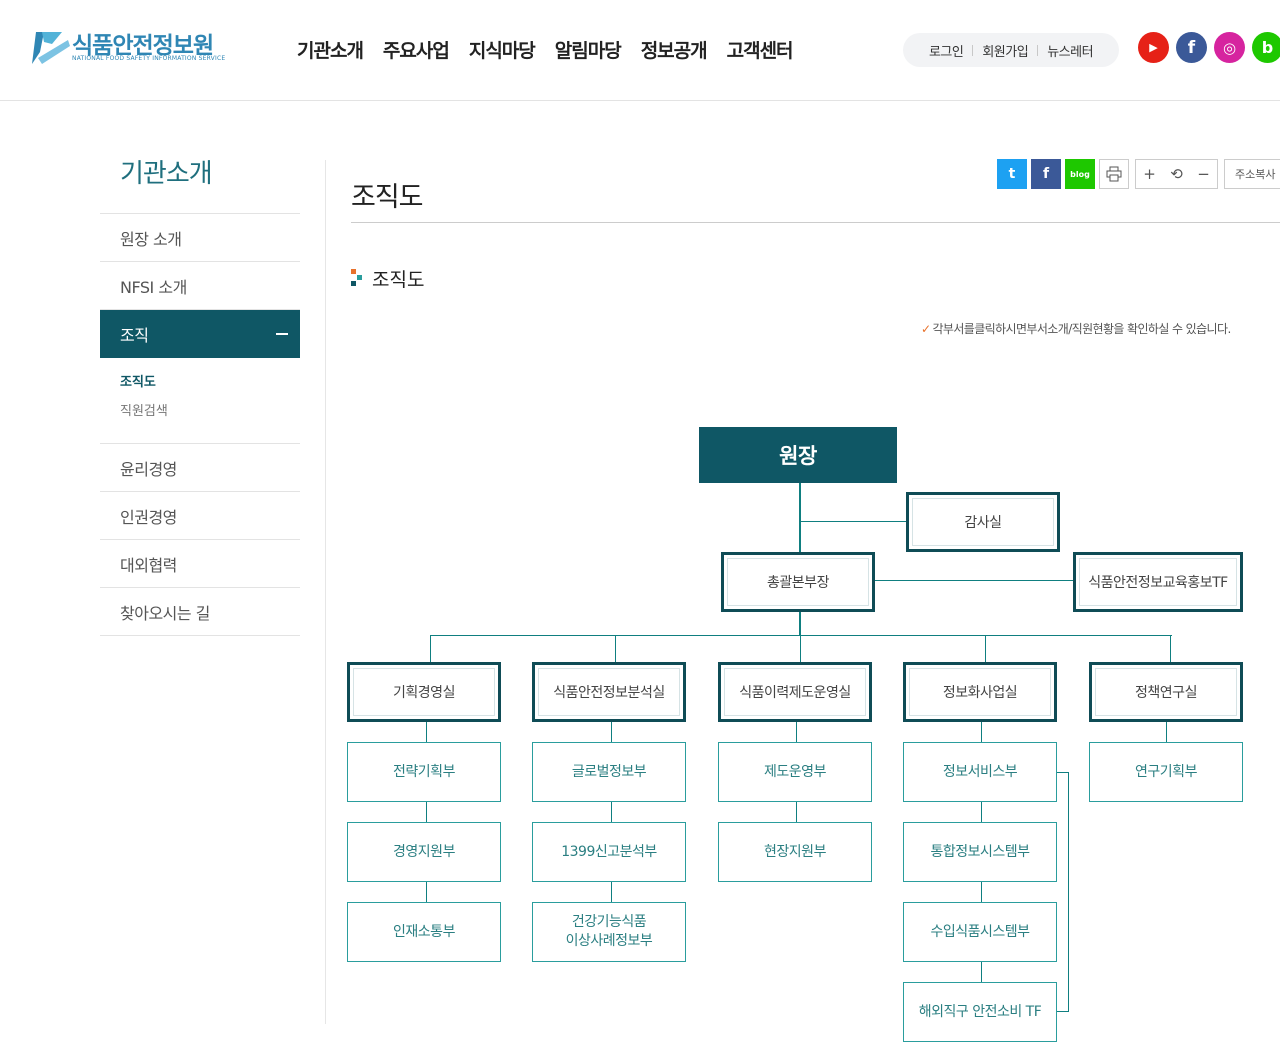 The image size is (1280, 1042). I want to click on notice-message: 각부서를클릭하시면부서소개/직원현황을 확인하실 수 있습니다., so click(1081, 329).